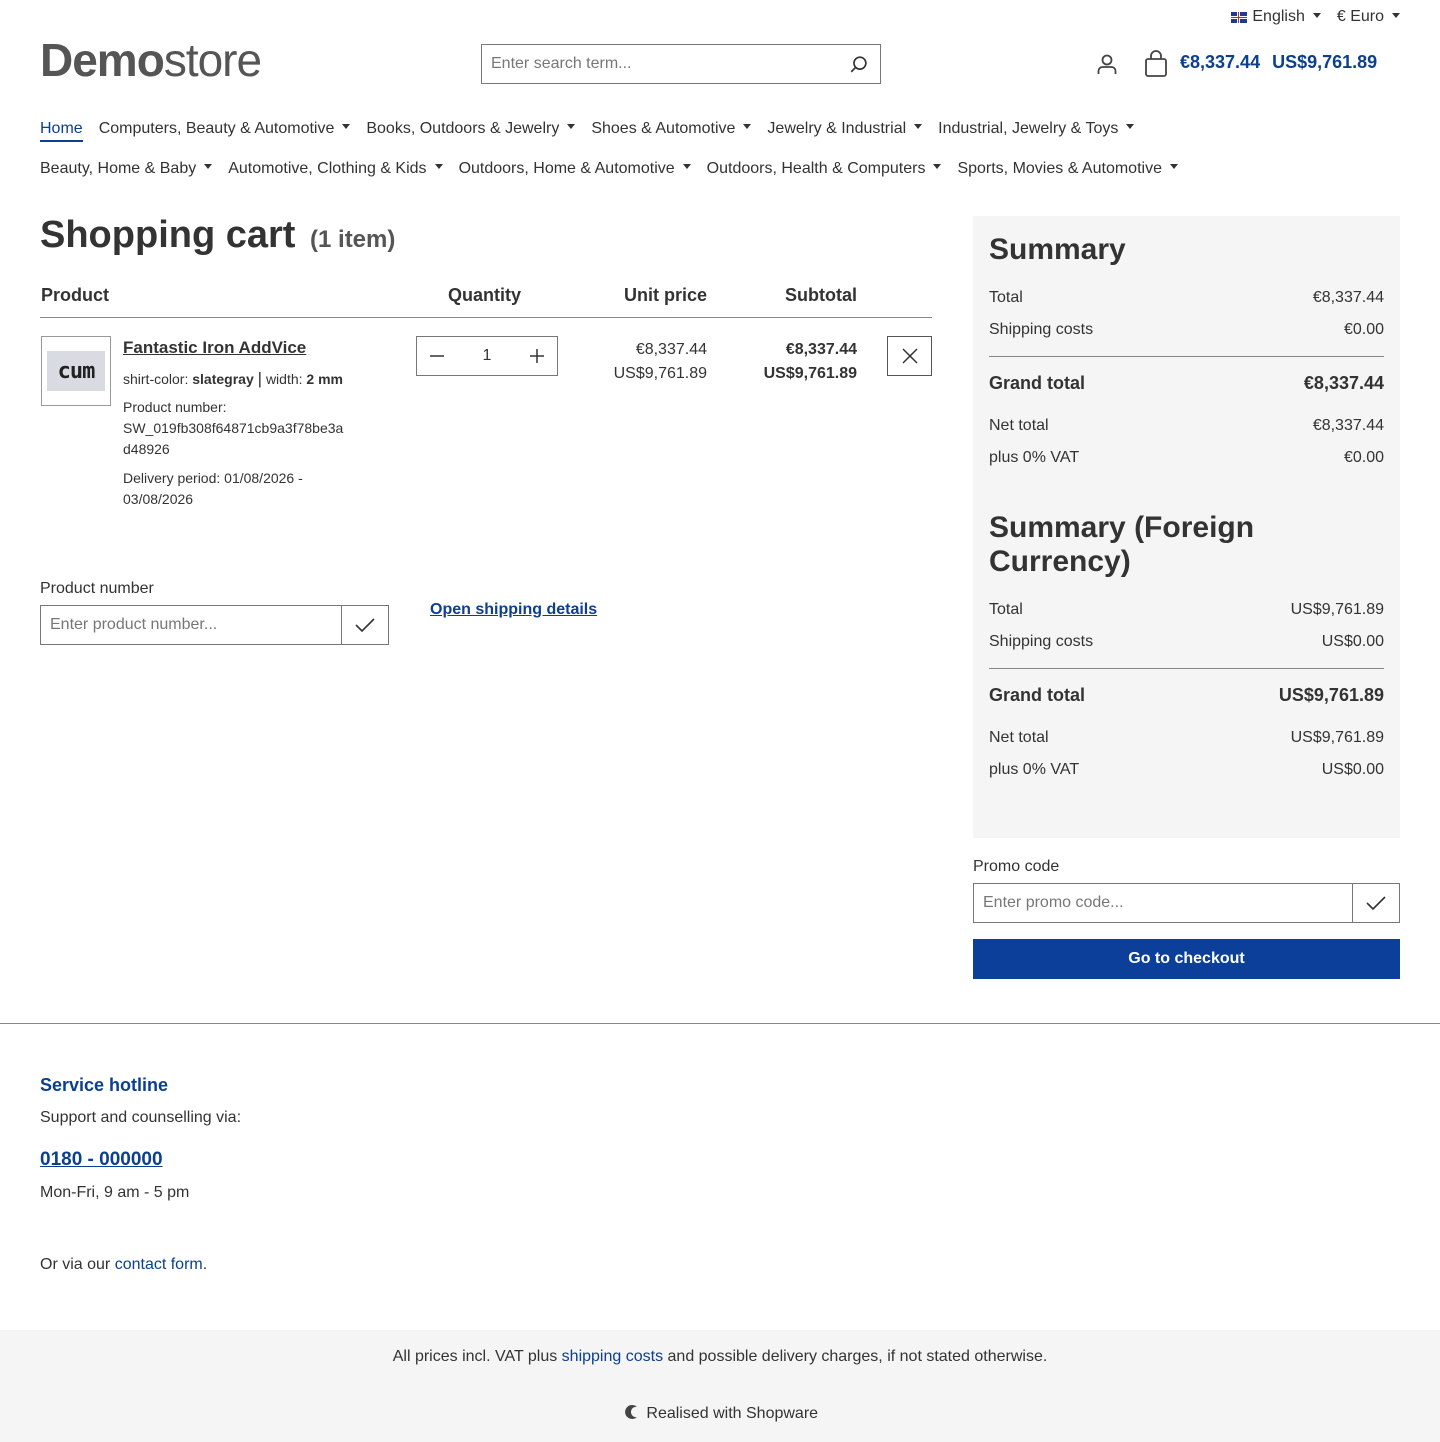 This screenshot has height=1442, width=1440. Describe the element at coordinates (335, 169) in the screenshot. I see `nav-automotive-clothing-kids: Automotive, Clothing & Kids` at that location.